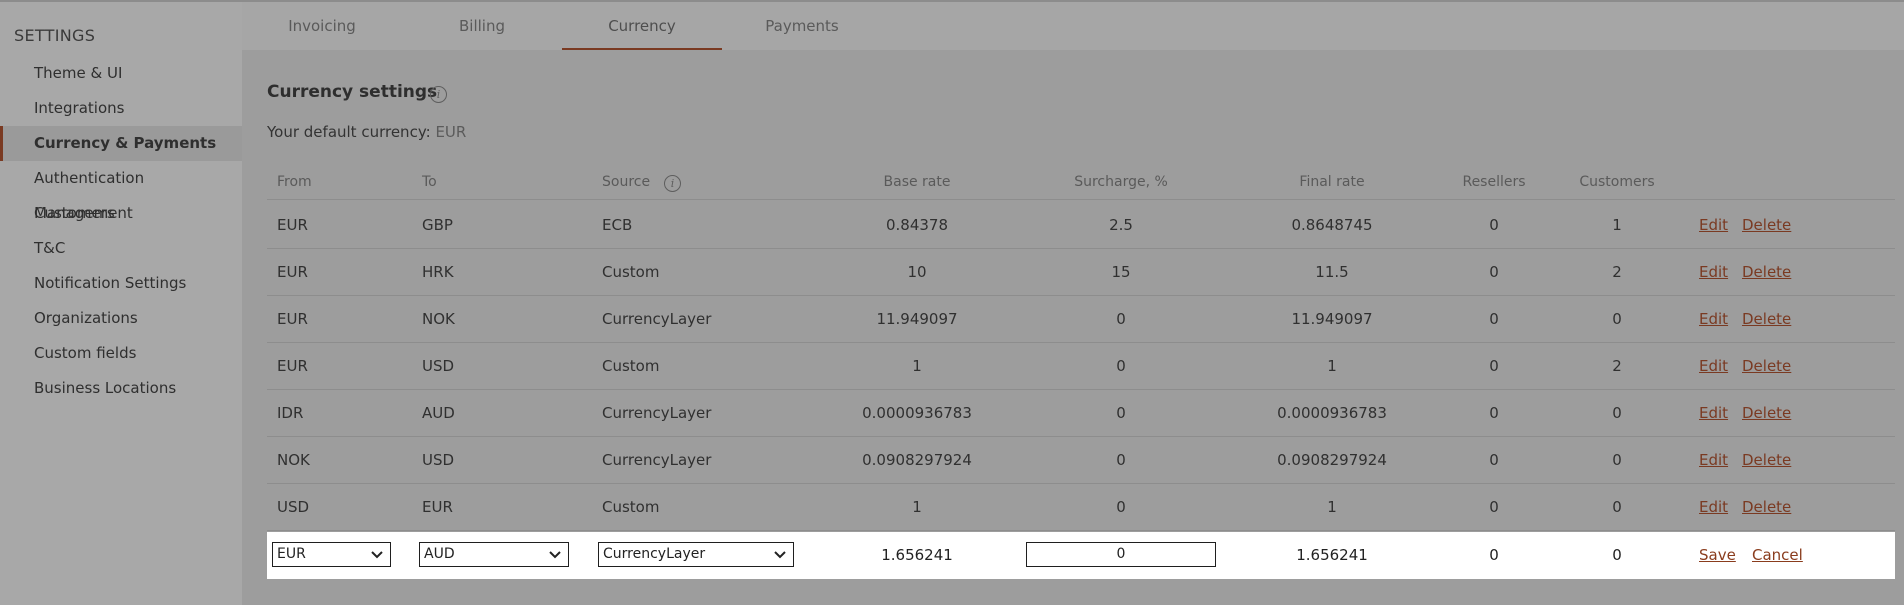  What do you see at coordinates (438, 94) in the screenshot?
I see `info-circle-icon: i` at bounding box center [438, 94].